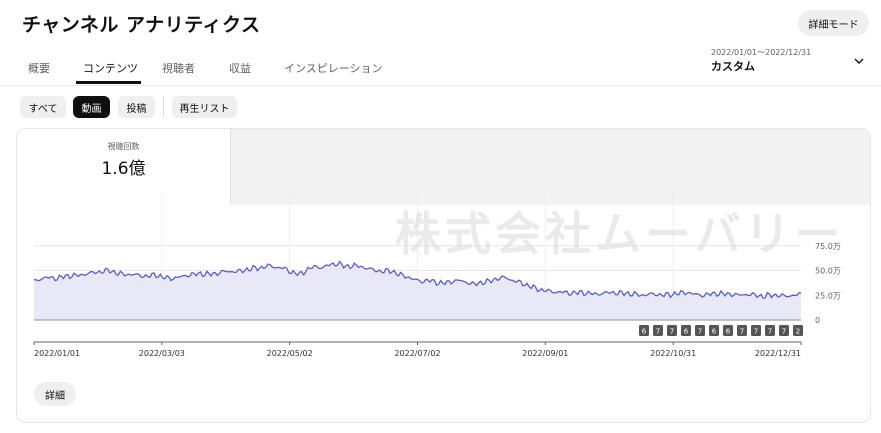  Describe the element at coordinates (136, 107) in the screenshot. I see `filter-posts-chip: 投稿` at that location.